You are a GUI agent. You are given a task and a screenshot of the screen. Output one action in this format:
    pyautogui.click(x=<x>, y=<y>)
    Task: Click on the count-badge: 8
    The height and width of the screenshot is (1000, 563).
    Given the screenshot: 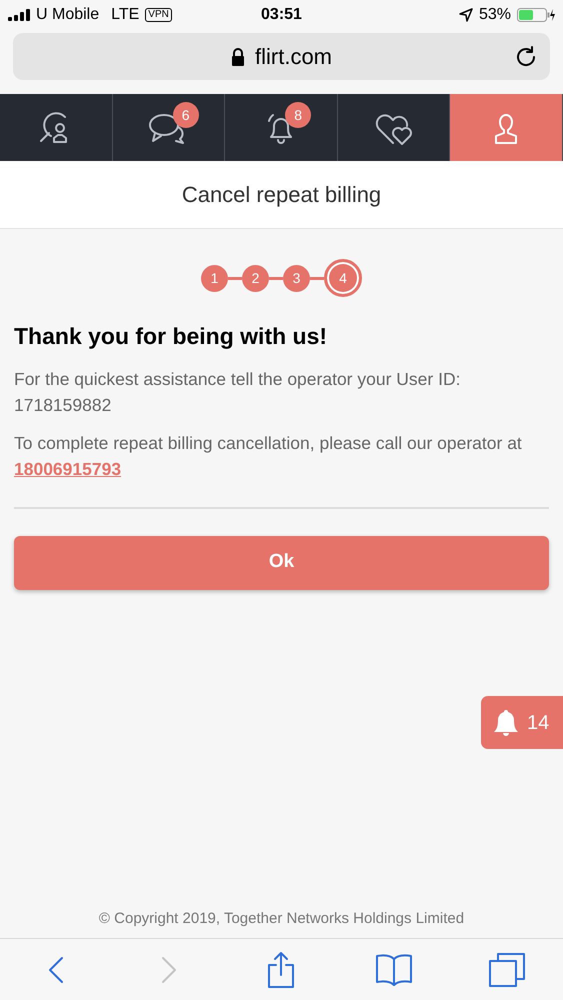 What is the action you would take?
    pyautogui.click(x=298, y=115)
    